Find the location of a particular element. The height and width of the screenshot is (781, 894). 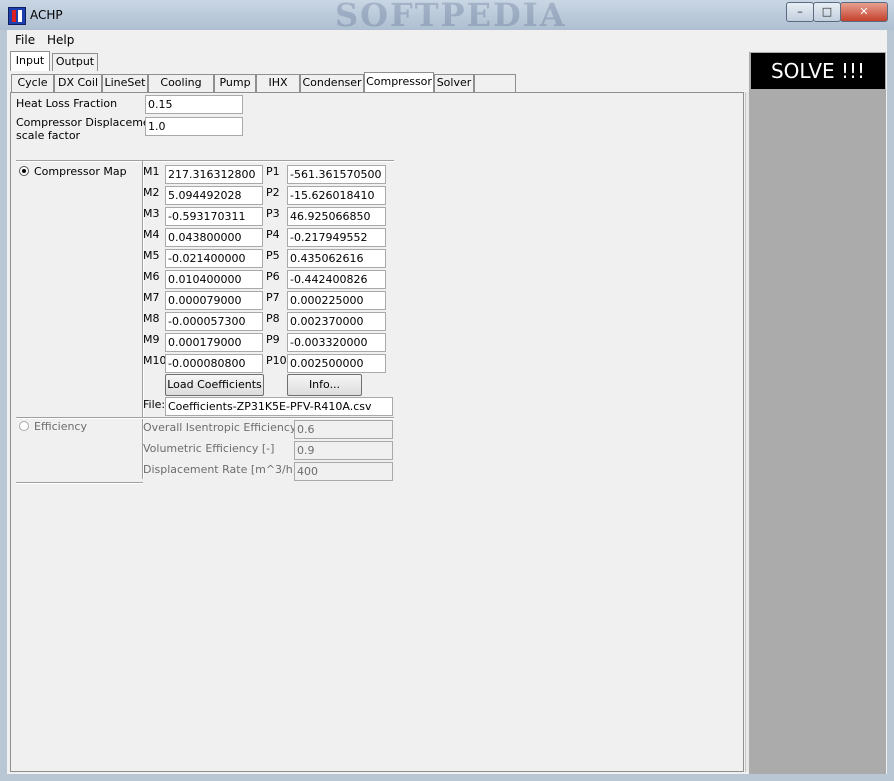

coeff-label-p10: P10 is located at coordinates (276, 360).